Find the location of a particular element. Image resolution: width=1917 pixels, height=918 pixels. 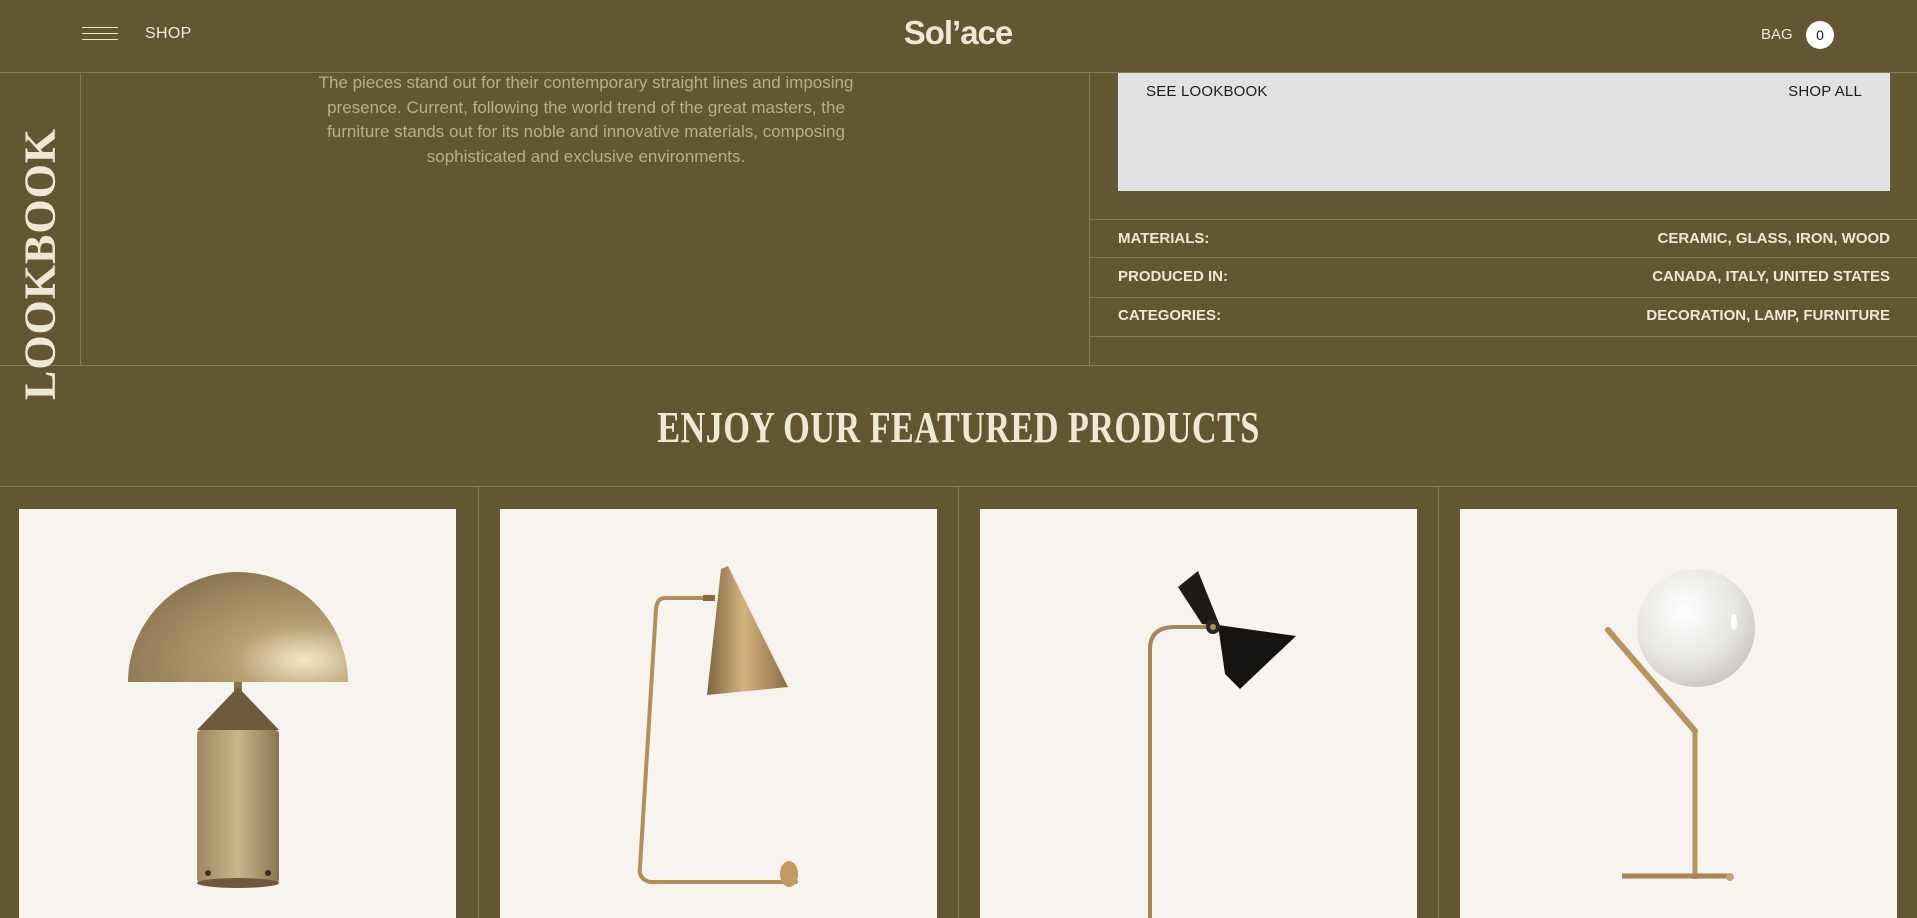

black-floor-lamp-image is located at coordinates (1222, 744).